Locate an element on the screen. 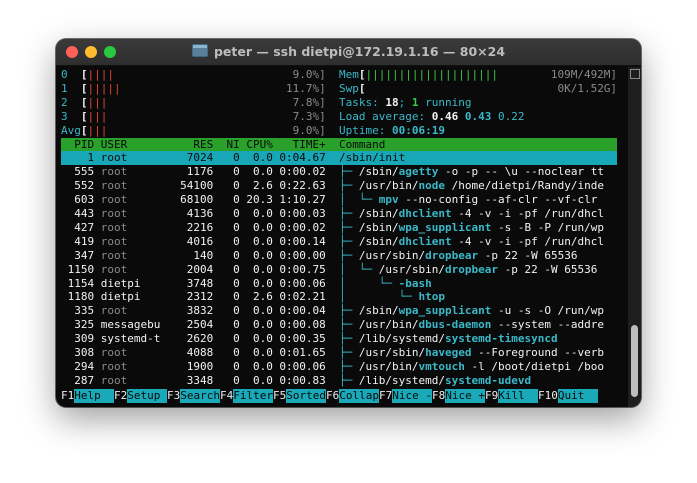 This screenshot has height=483, width=697. process-command: ├─ /lib/systemd/systemd-udevd is located at coordinates (435, 381).